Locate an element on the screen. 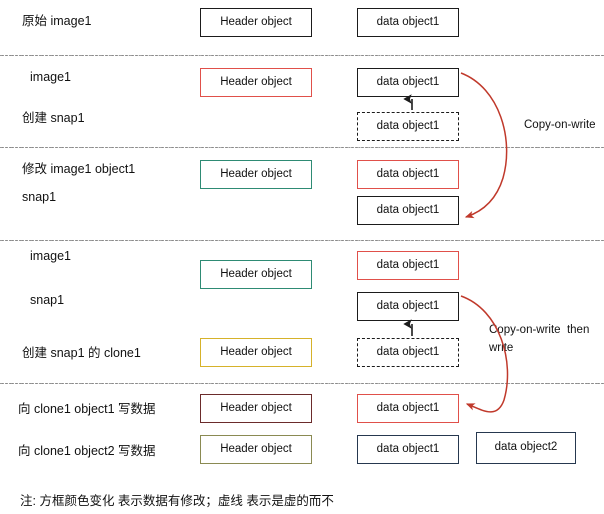  header-object-box-image1-clone-stage: Header object is located at coordinates (256, 274).